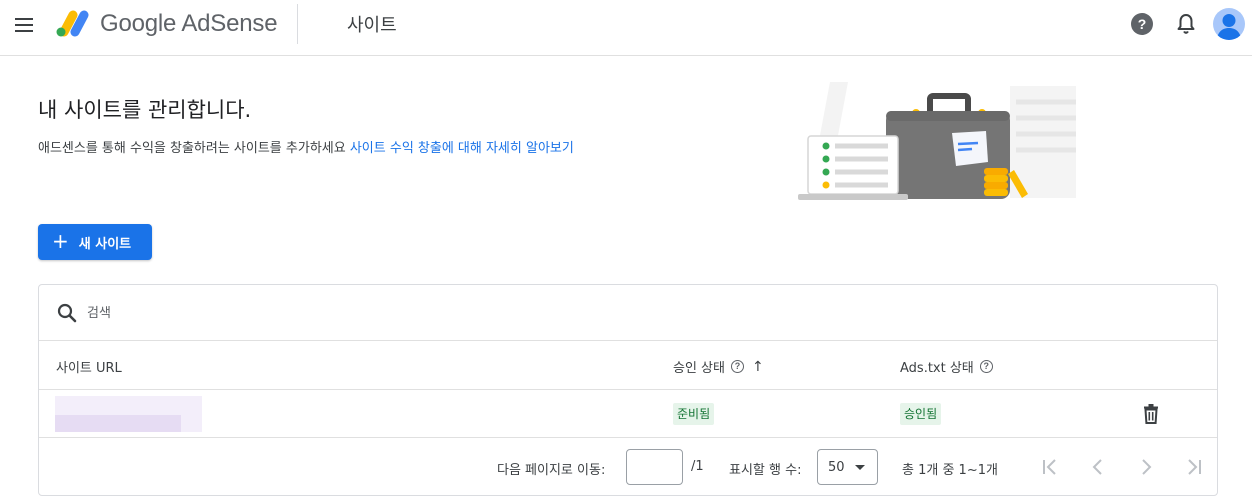 The height and width of the screenshot is (504, 1252). I want to click on new-site-label: 새 사이트, so click(105, 244).